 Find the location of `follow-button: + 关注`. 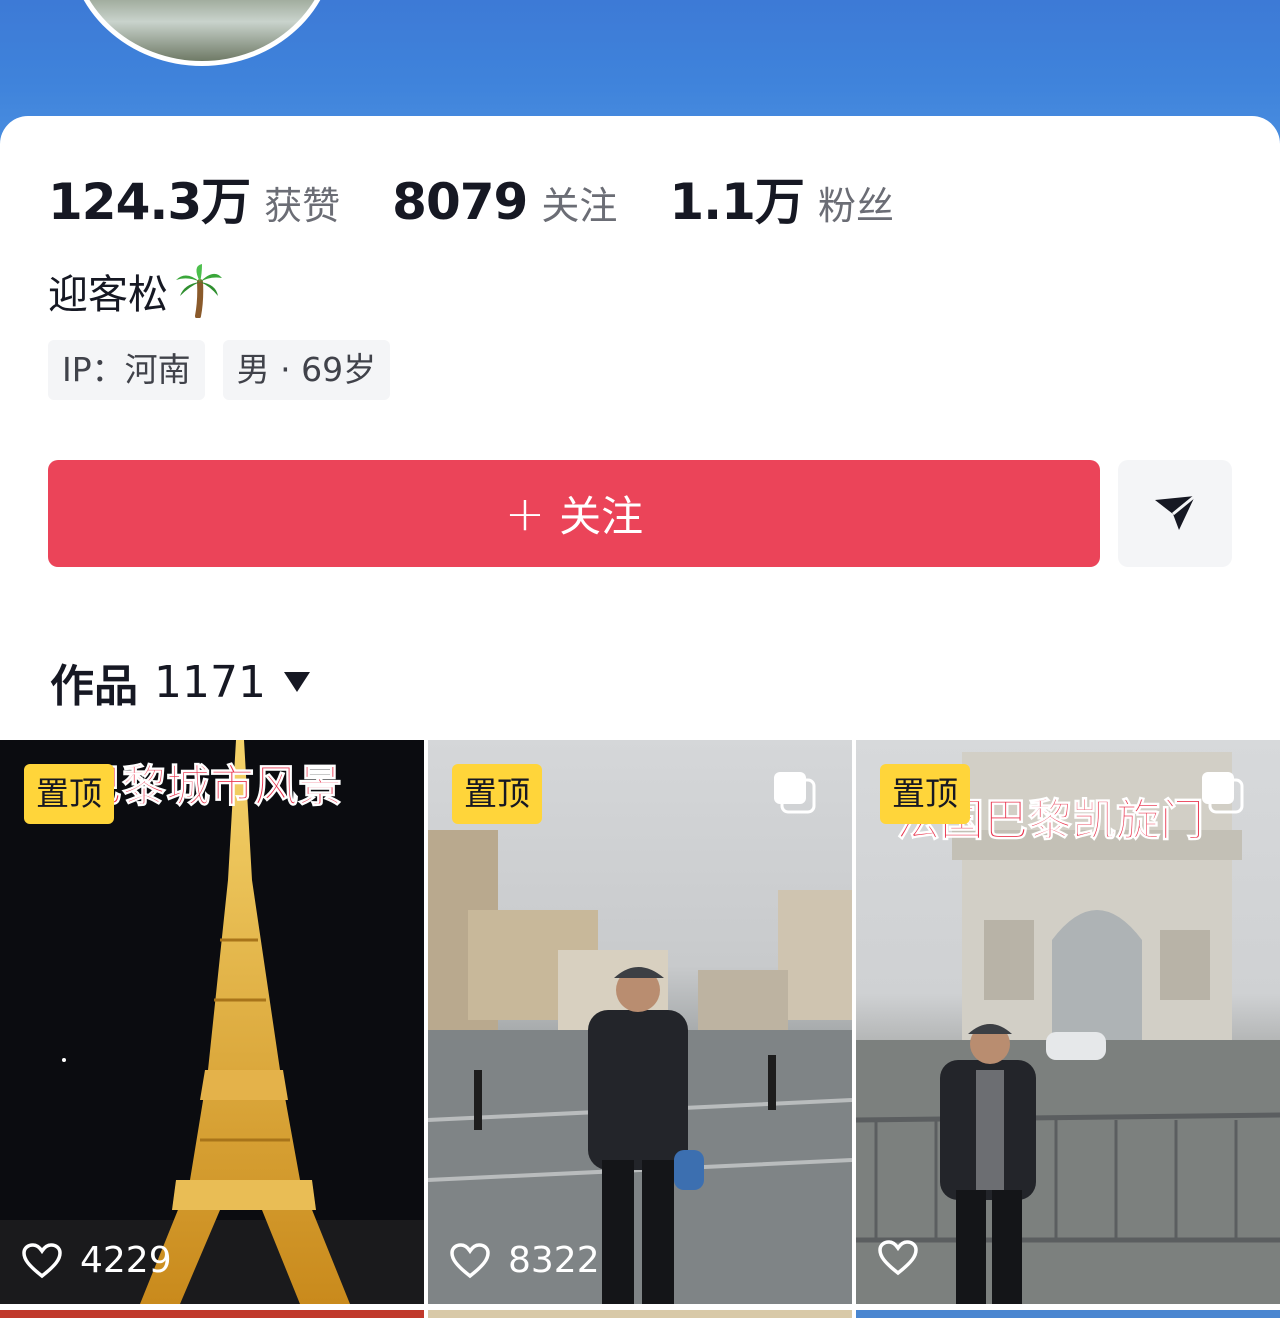

follow-button: + 关注 is located at coordinates (574, 513).